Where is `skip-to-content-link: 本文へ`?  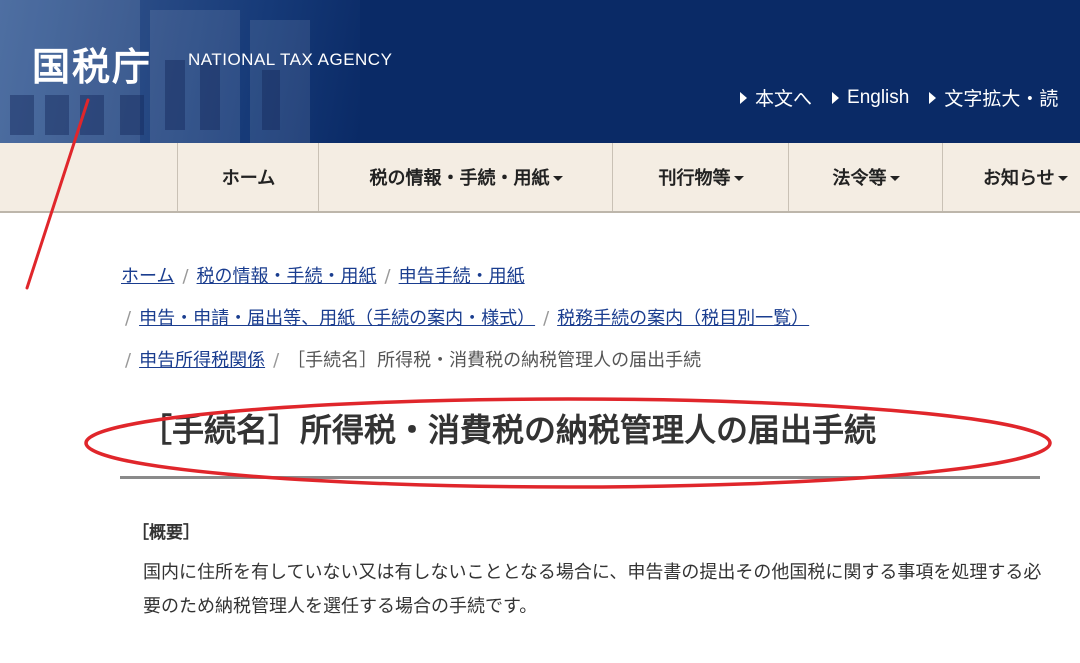 skip-to-content-link: 本文へ is located at coordinates (776, 97).